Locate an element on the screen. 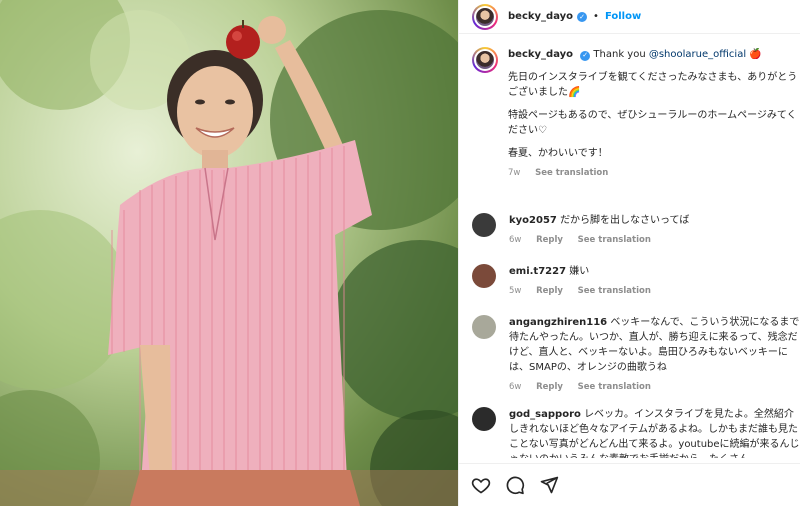 This screenshot has width=800, height=506. caption-meta: 7w See translation is located at coordinates (653, 173).